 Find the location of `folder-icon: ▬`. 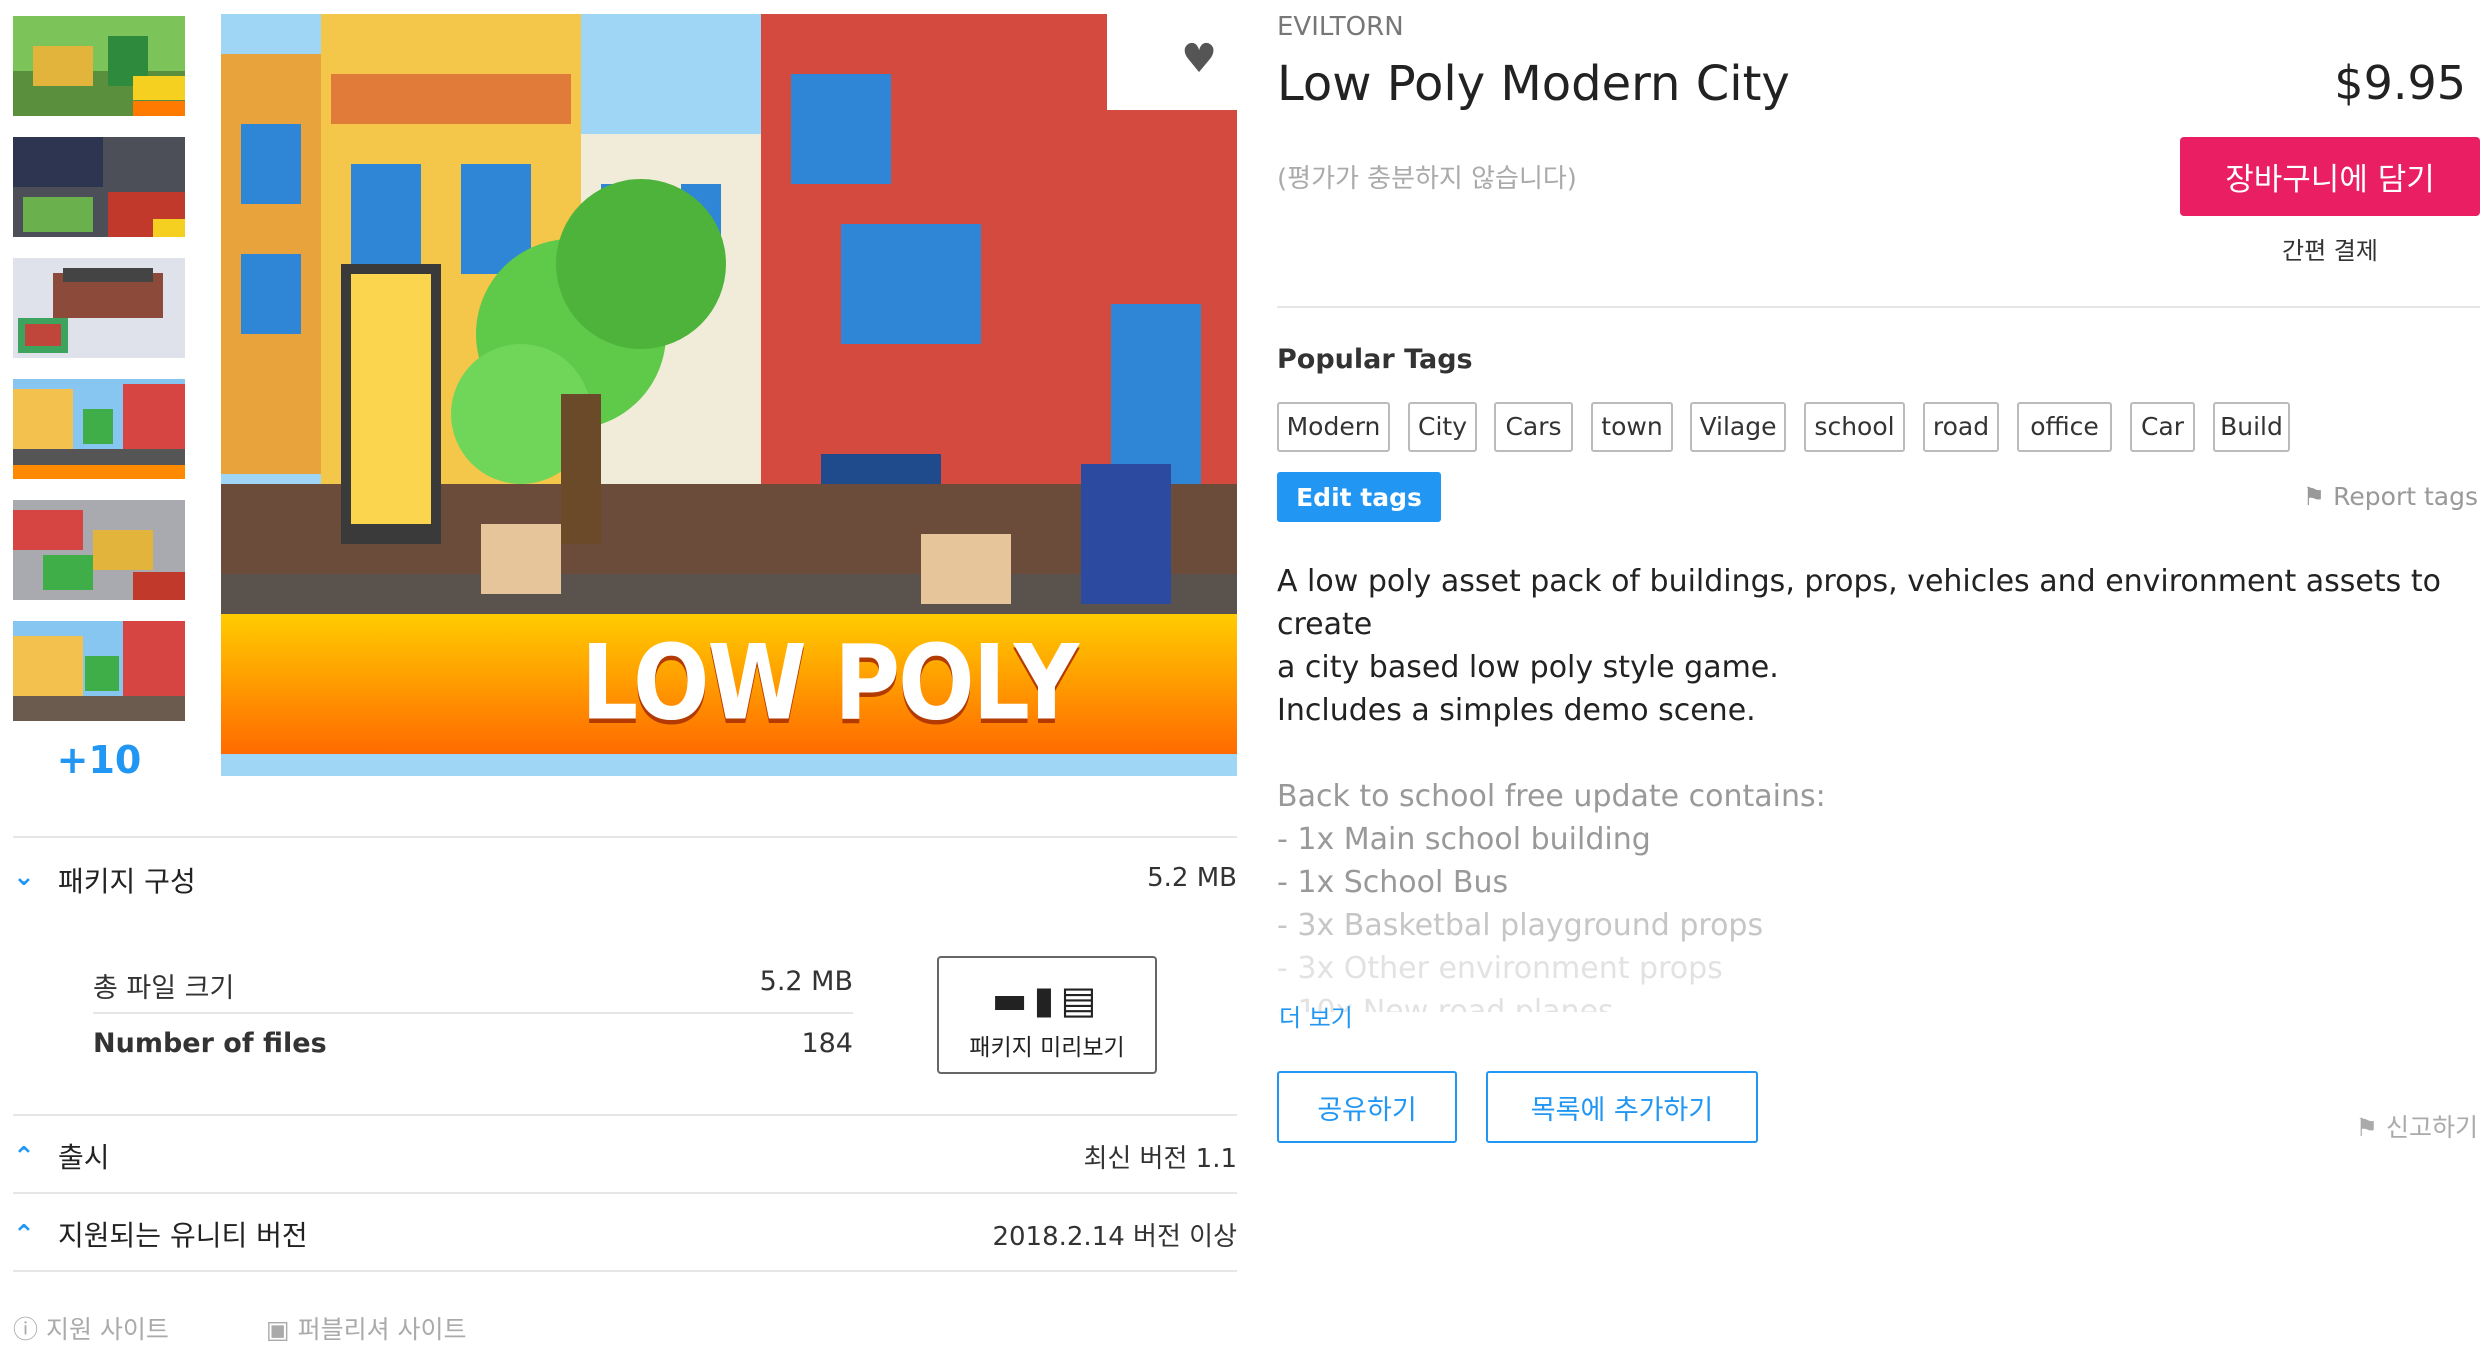

folder-icon: ▬ is located at coordinates (1012, 1000).